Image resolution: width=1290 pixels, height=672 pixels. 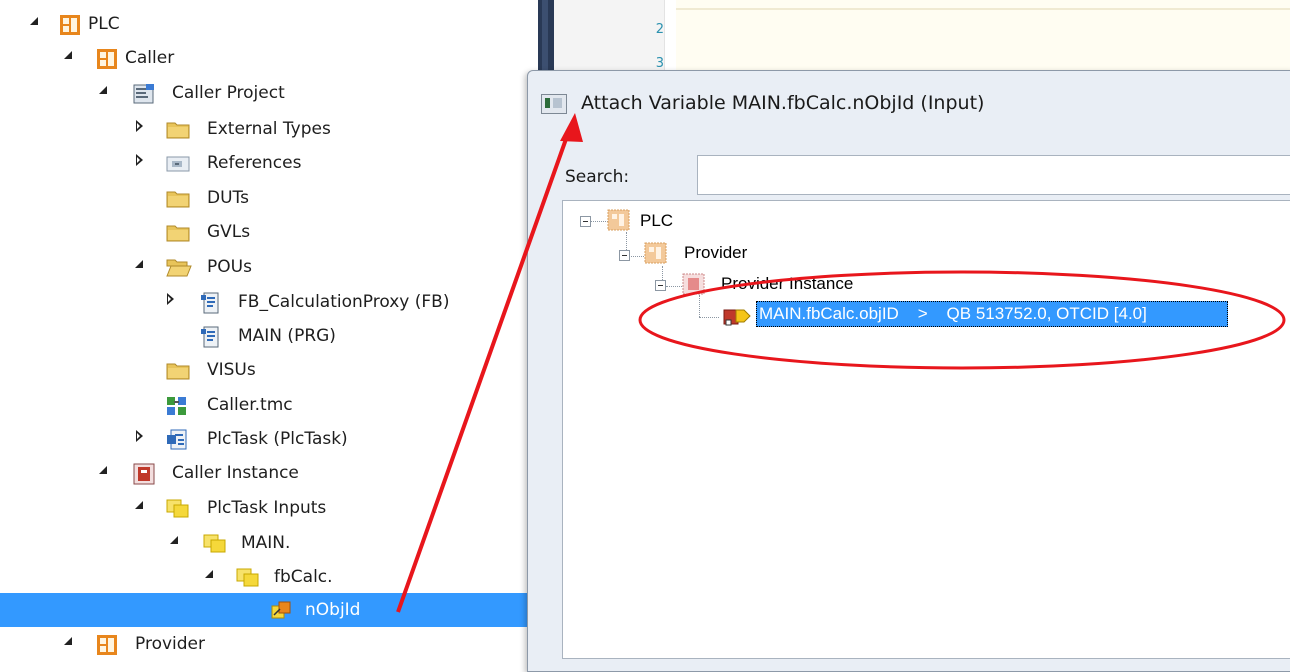 I want to click on tree-item-fb-calculationproxy: FB_CalculationProxy (FB), so click(x=269, y=302).